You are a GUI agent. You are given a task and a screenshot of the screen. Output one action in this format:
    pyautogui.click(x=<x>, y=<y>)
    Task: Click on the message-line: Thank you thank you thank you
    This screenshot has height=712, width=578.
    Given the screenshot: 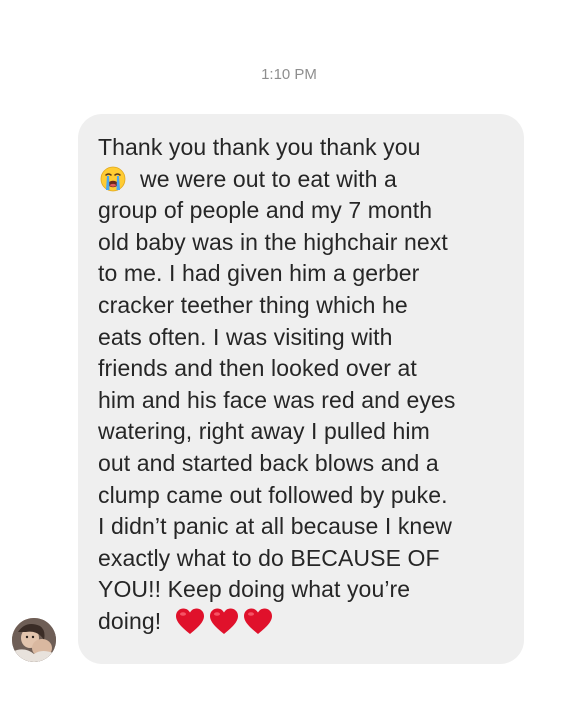 What is the action you would take?
    pyautogui.click(x=259, y=147)
    